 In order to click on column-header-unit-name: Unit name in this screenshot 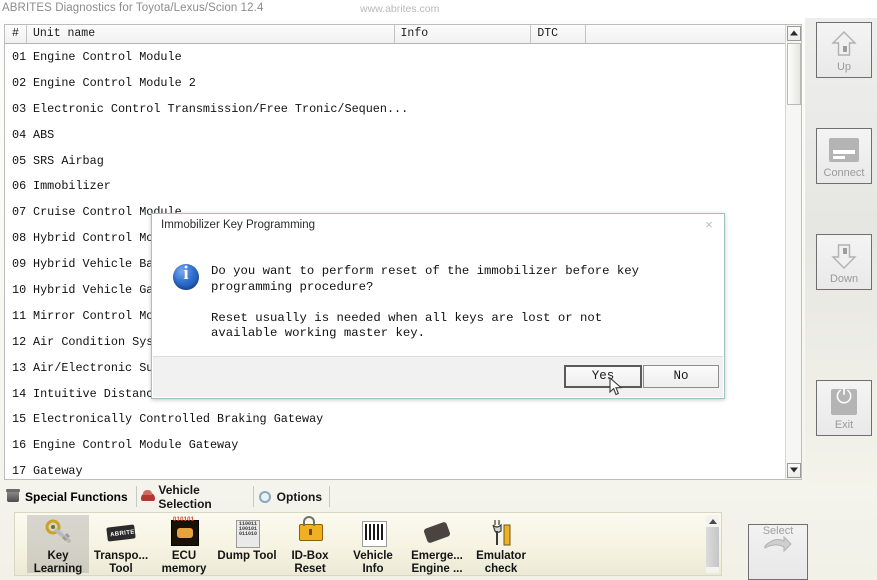, I will do `click(211, 34)`.